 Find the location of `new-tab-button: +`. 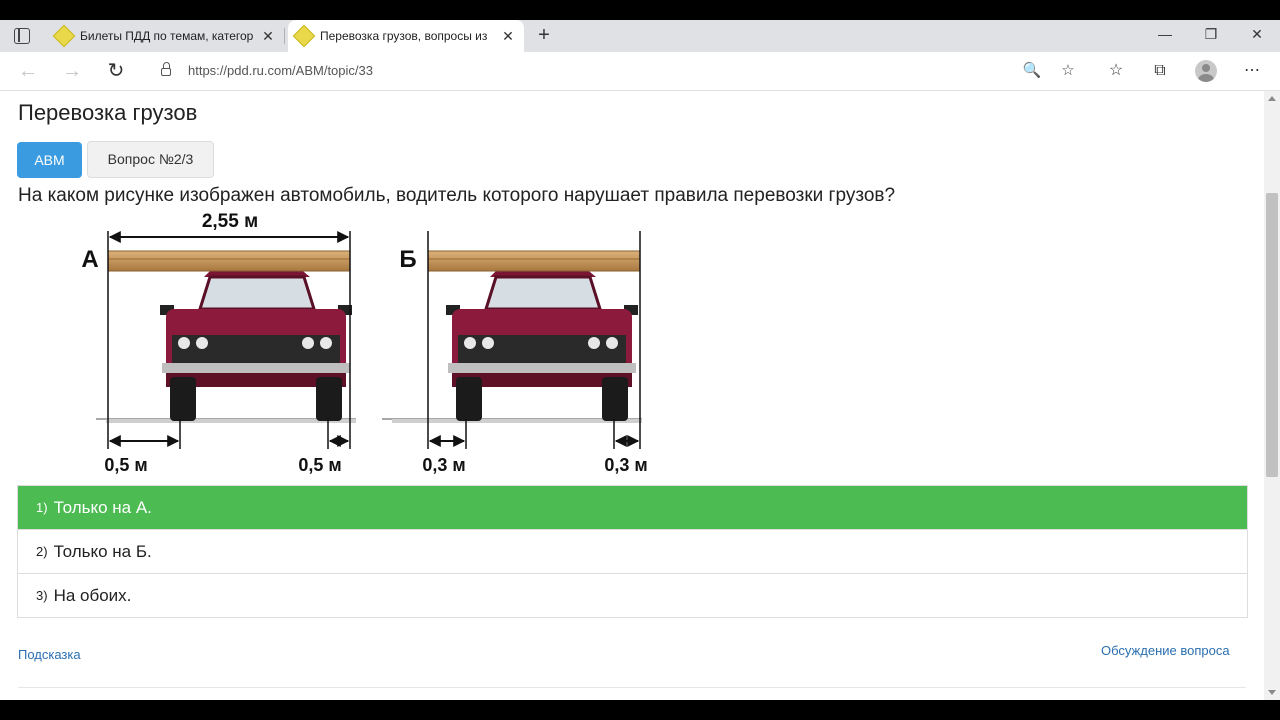

new-tab-button: + is located at coordinates (544, 35).